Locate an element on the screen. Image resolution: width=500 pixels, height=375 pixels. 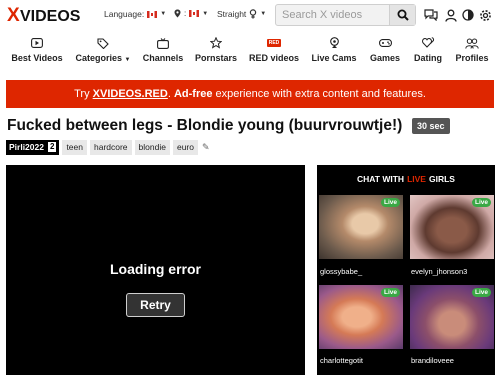
search-button is located at coordinates (402, 15).